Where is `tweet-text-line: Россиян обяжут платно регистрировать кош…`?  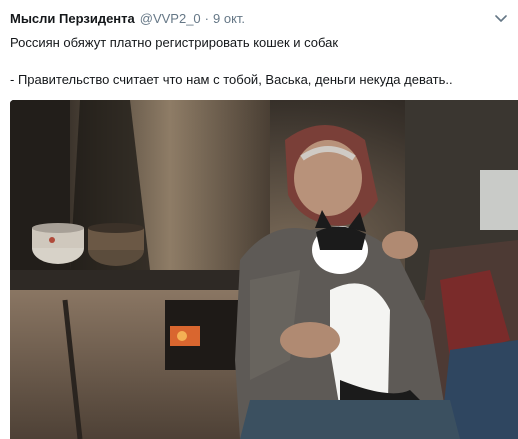 tweet-text-line: Россиян обяжут платно регистрировать кош… is located at coordinates (174, 42).